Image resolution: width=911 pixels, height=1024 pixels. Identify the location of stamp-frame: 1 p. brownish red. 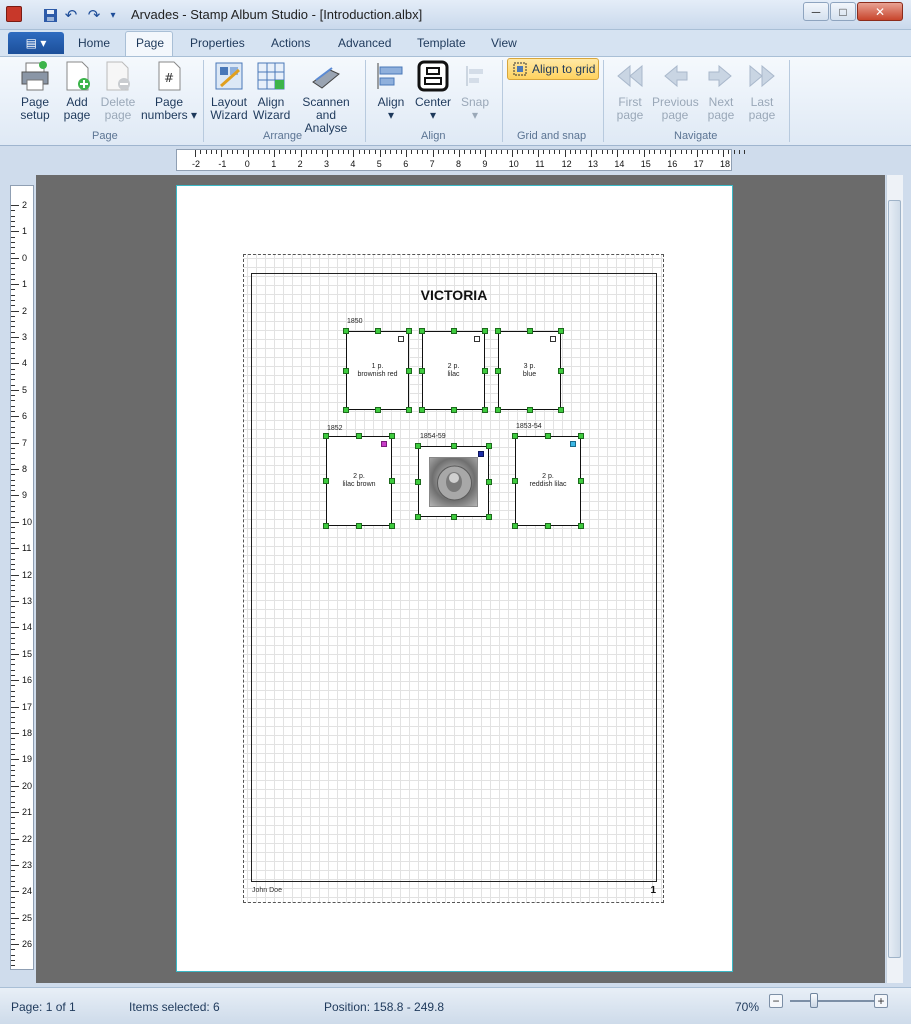
(377, 370).